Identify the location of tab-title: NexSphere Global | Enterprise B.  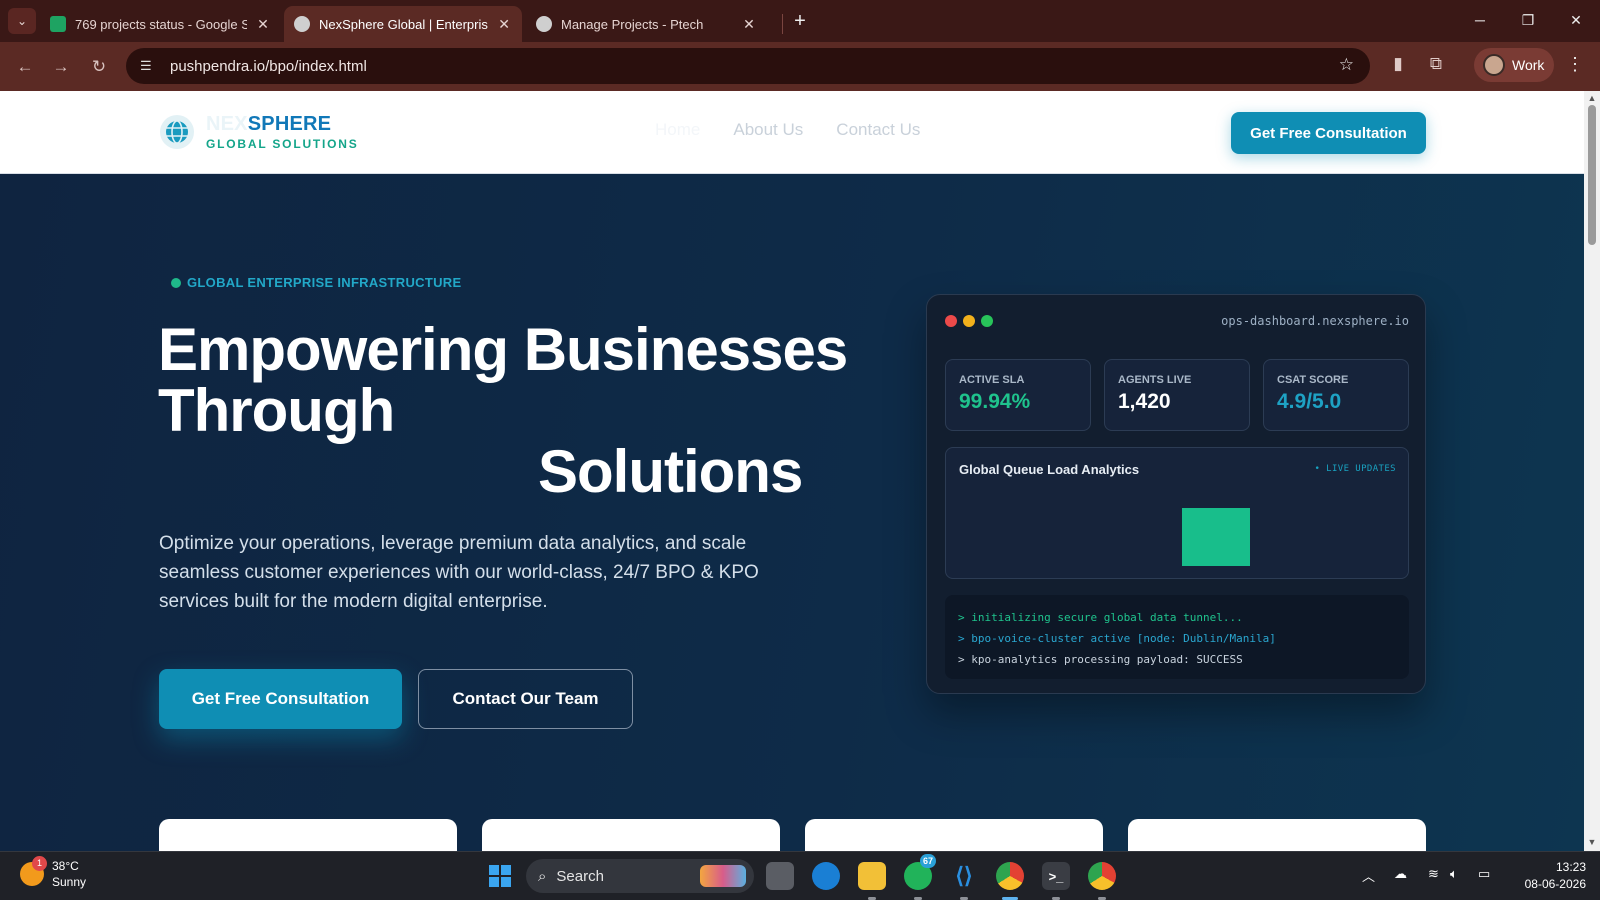
(403, 24).